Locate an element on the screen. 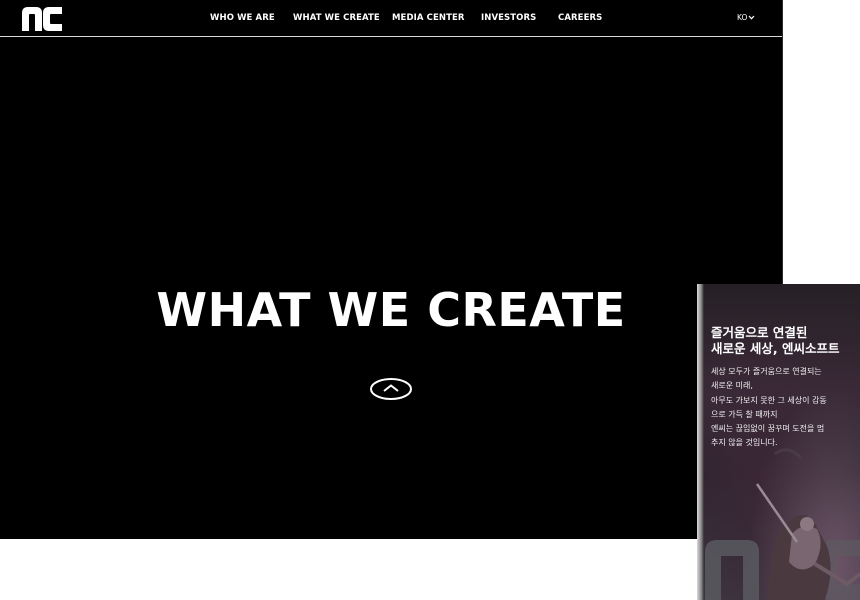 The image size is (860, 600). nc-logo is located at coordinates (42, 19).